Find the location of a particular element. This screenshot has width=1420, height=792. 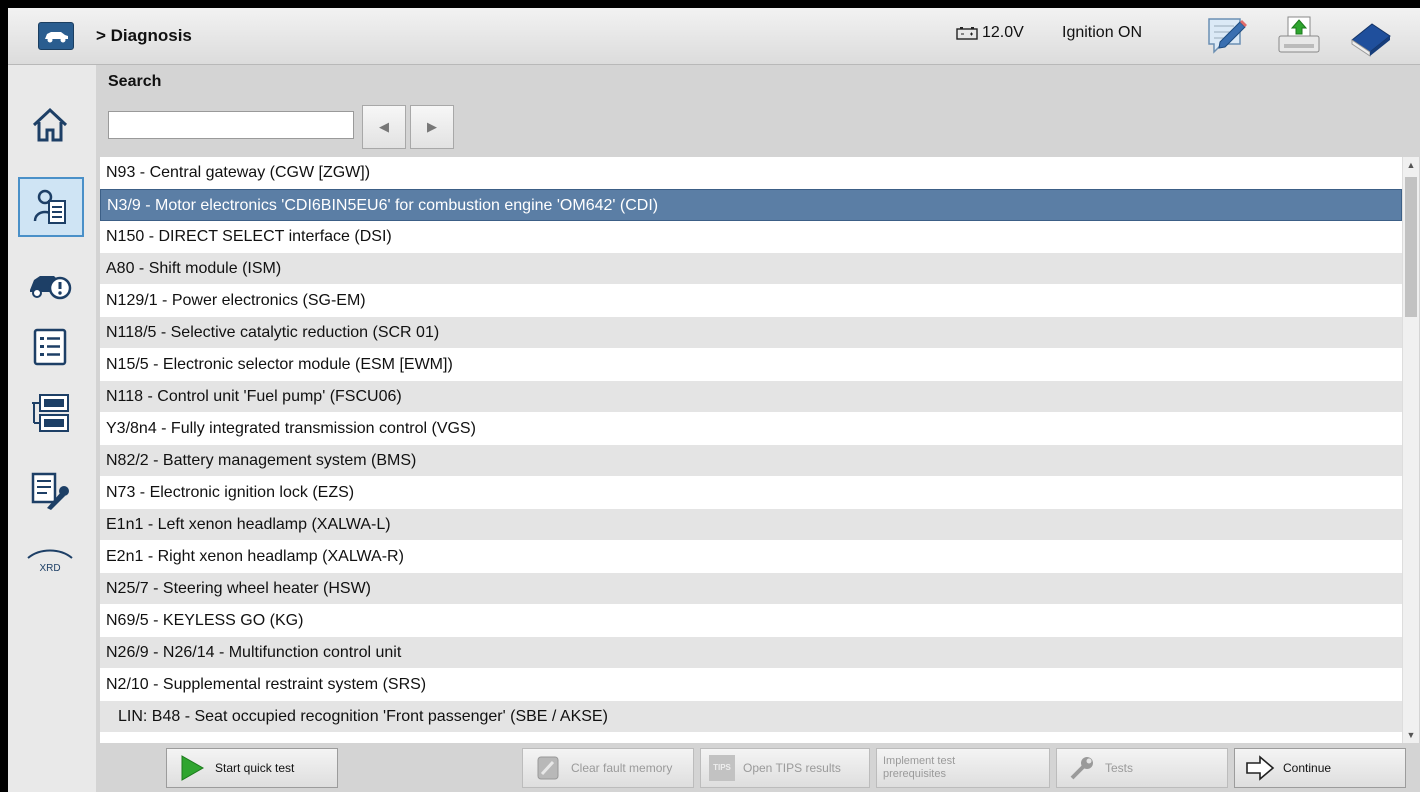

sidebar-item-xrd: XRD is located at coordinates (50, 561).